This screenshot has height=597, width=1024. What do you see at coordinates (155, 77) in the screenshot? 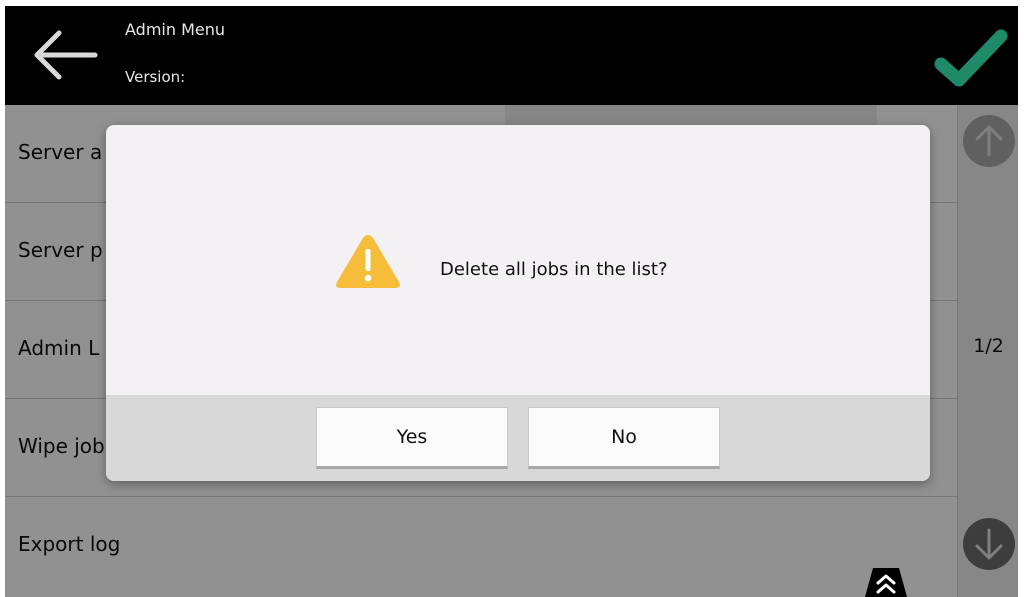
I see `version-label: Version:` at bounding box center [155, 77].